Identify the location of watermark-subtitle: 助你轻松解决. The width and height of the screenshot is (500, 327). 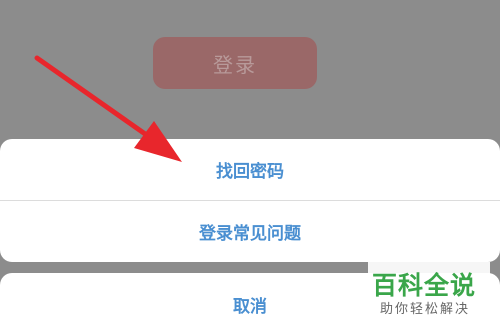
(425, 309).